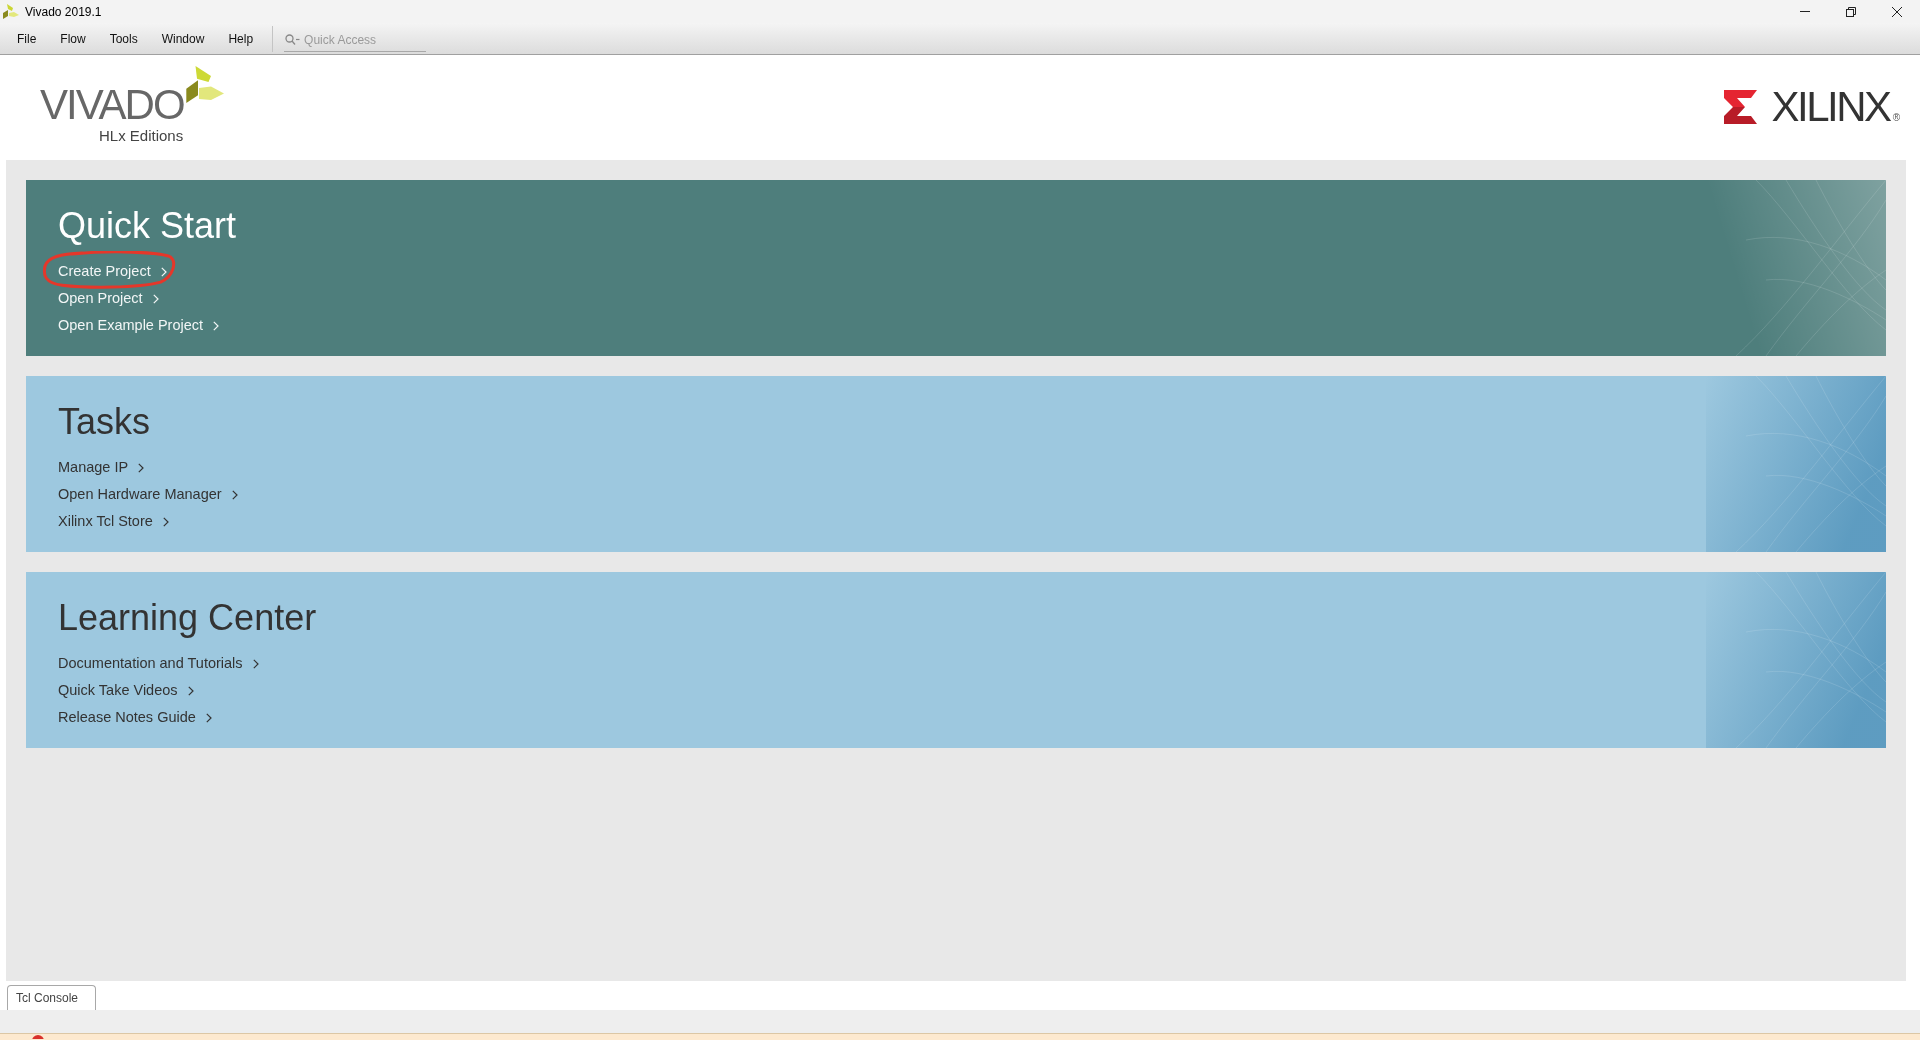 This screenshot has width=1920, height=1040. Describe the element at coordinates (1830, 107) in the screenshot. I see `company-wordmark: XILINX` at that location.